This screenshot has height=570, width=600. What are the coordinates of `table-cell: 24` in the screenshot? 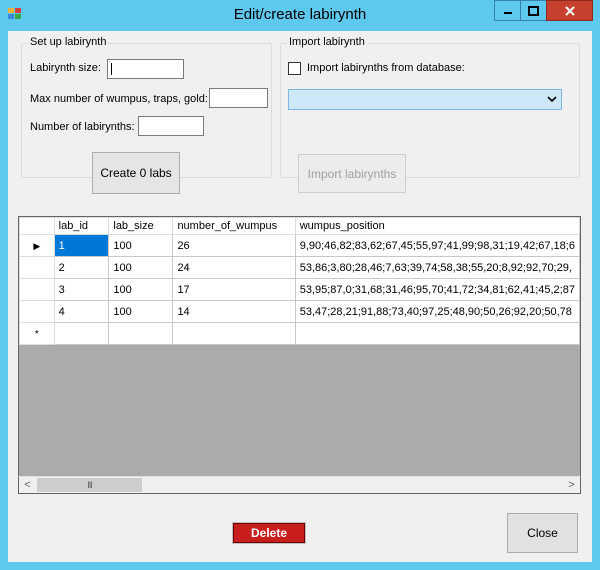 It's located at (234, 267).